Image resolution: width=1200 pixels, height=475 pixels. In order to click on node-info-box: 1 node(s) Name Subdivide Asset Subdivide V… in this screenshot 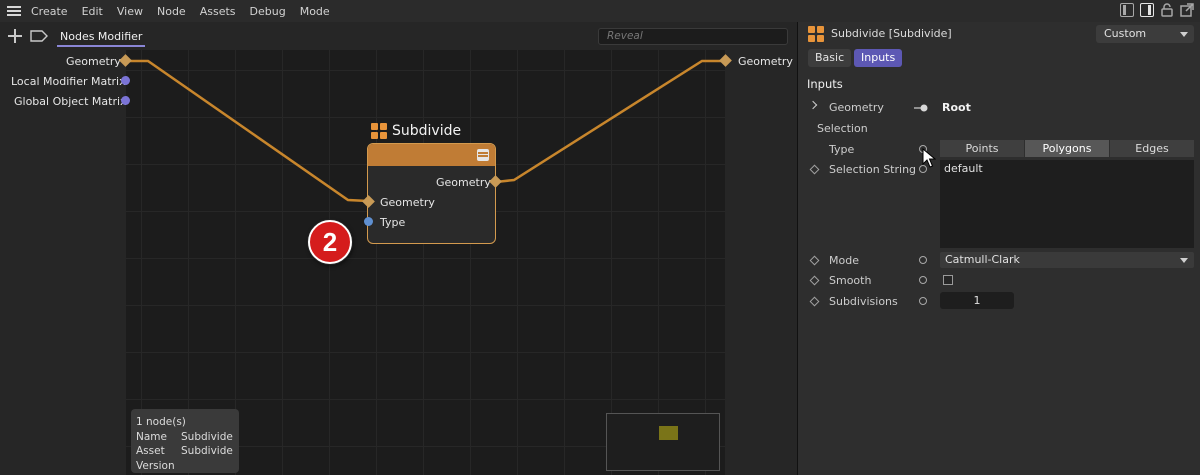, I will do `click(185, 441)`.